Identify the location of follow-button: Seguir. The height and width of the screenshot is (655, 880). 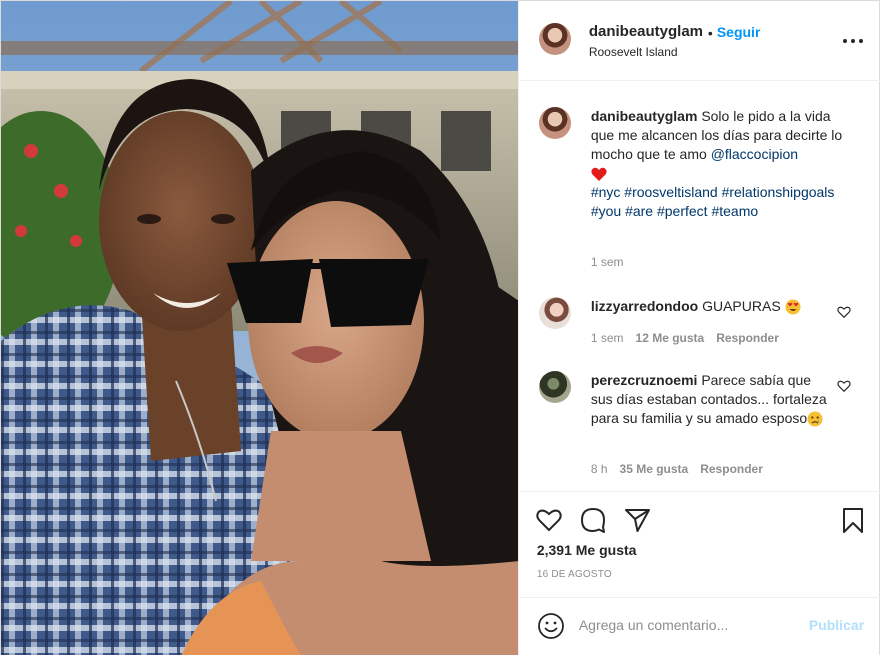
(739, 32).